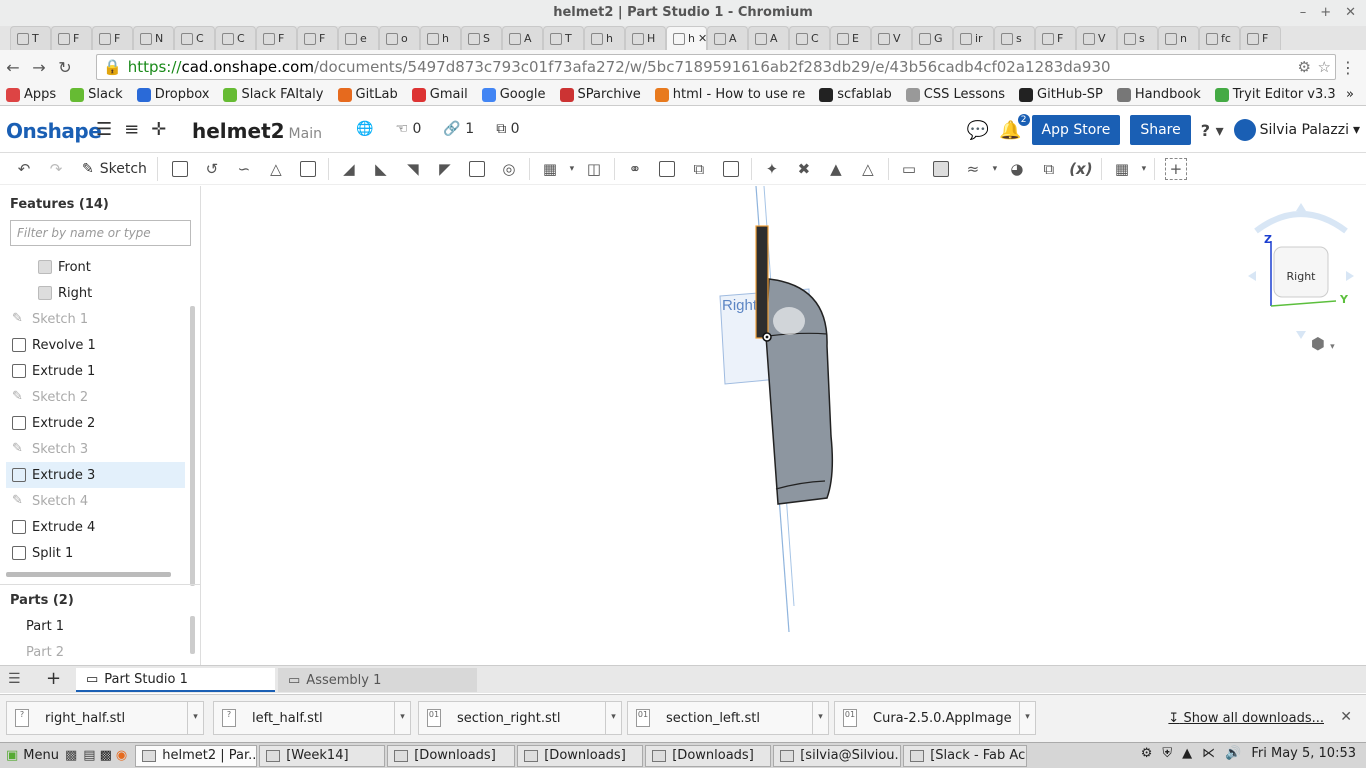 Image resolution: width=1366 pixels, height=768 pixels. Describe the element at coordinates (95, 319) in the screenshot. I see `feature-item: ✎ Sketch 1` at that location.